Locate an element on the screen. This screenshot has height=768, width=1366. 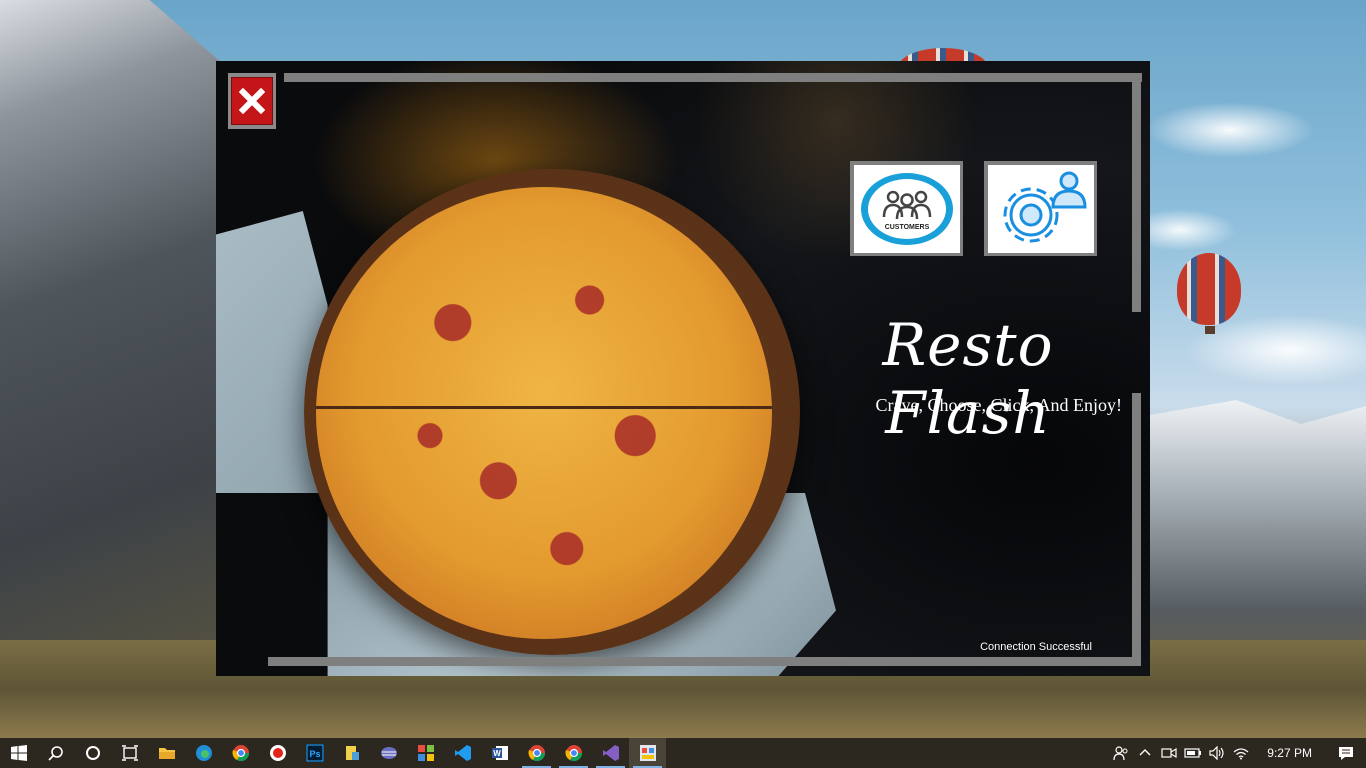
tiles-icon is located at coordinates (425, 753).